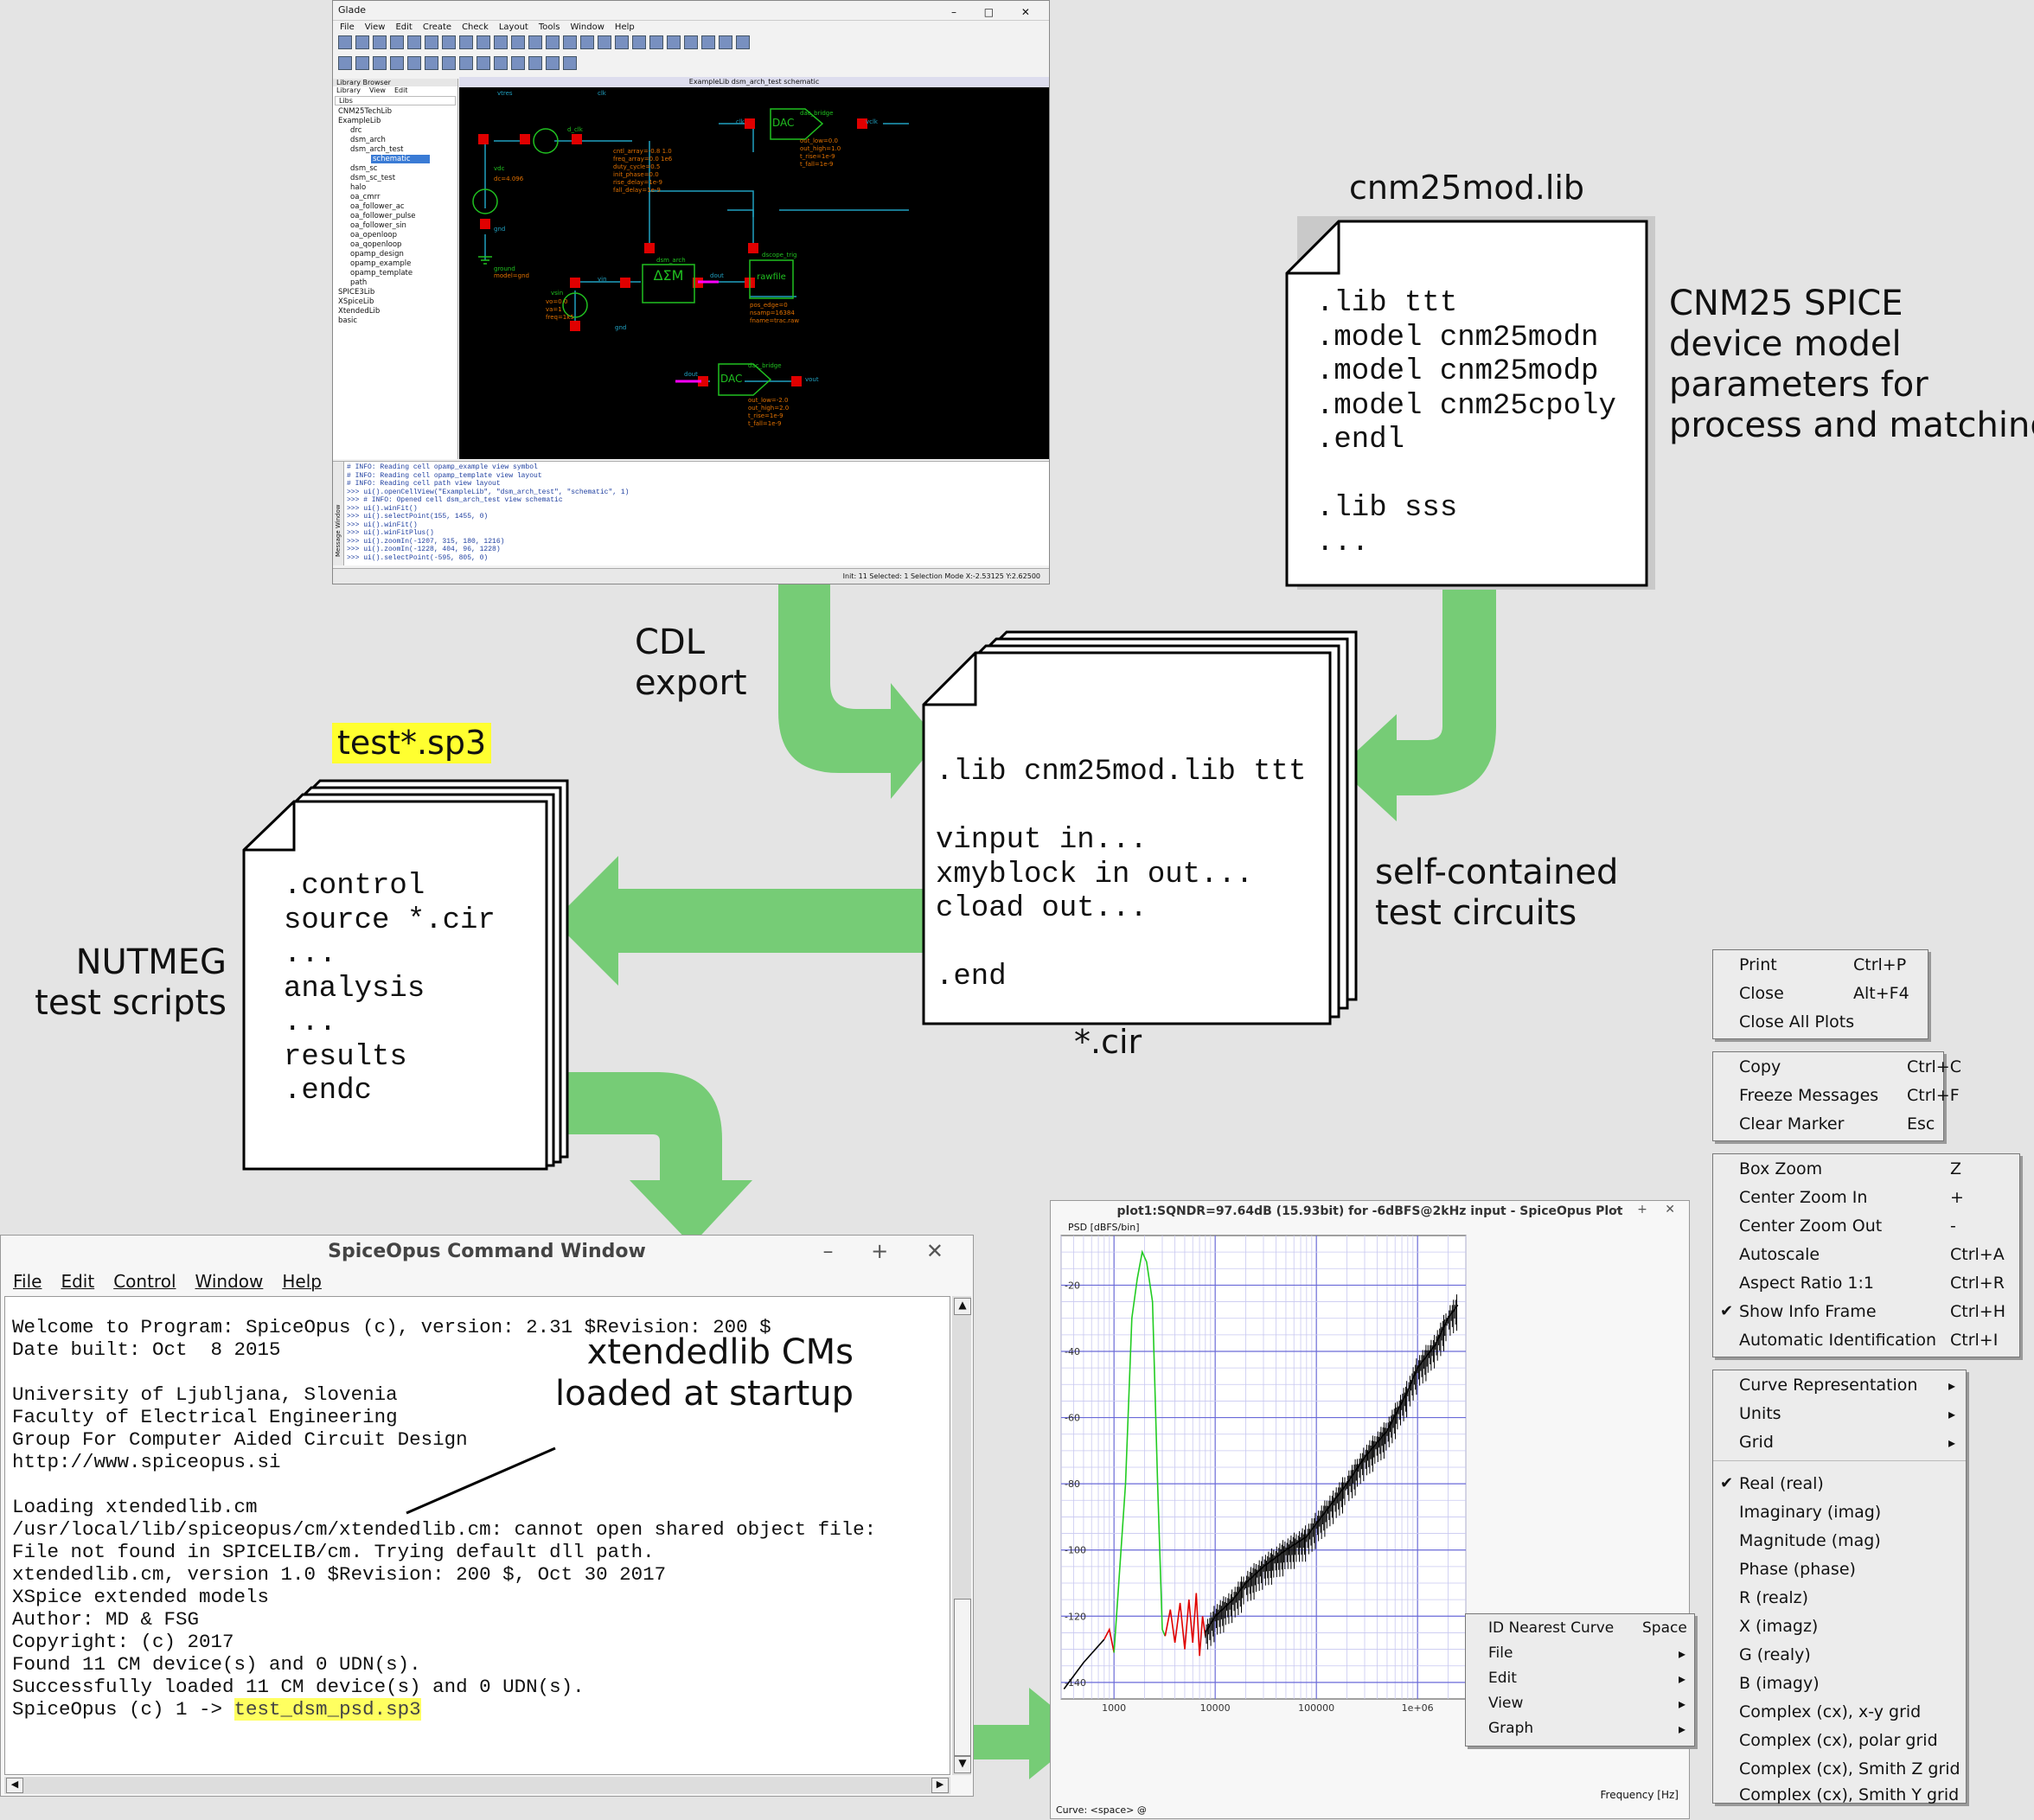 This screenshot has height=1820, width=2034. Describe the element at coordinates (401, 90) in the screenshot. I see `lib-menu-edit: Edit` at that location.